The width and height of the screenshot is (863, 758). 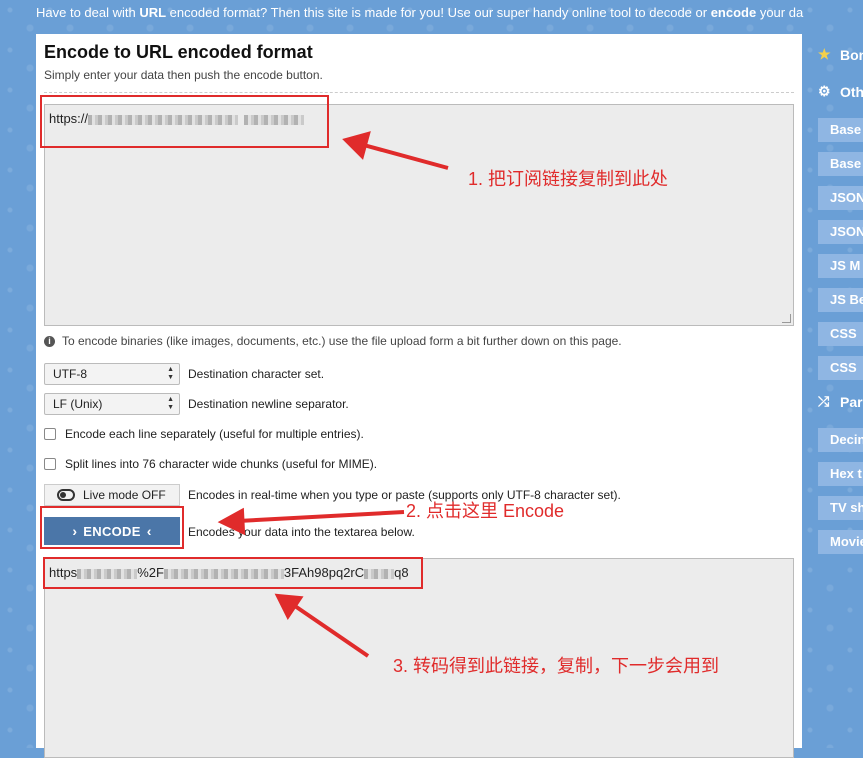 I want to click on page-title: Encode to URL encoded format, so click(x=178, y=52).